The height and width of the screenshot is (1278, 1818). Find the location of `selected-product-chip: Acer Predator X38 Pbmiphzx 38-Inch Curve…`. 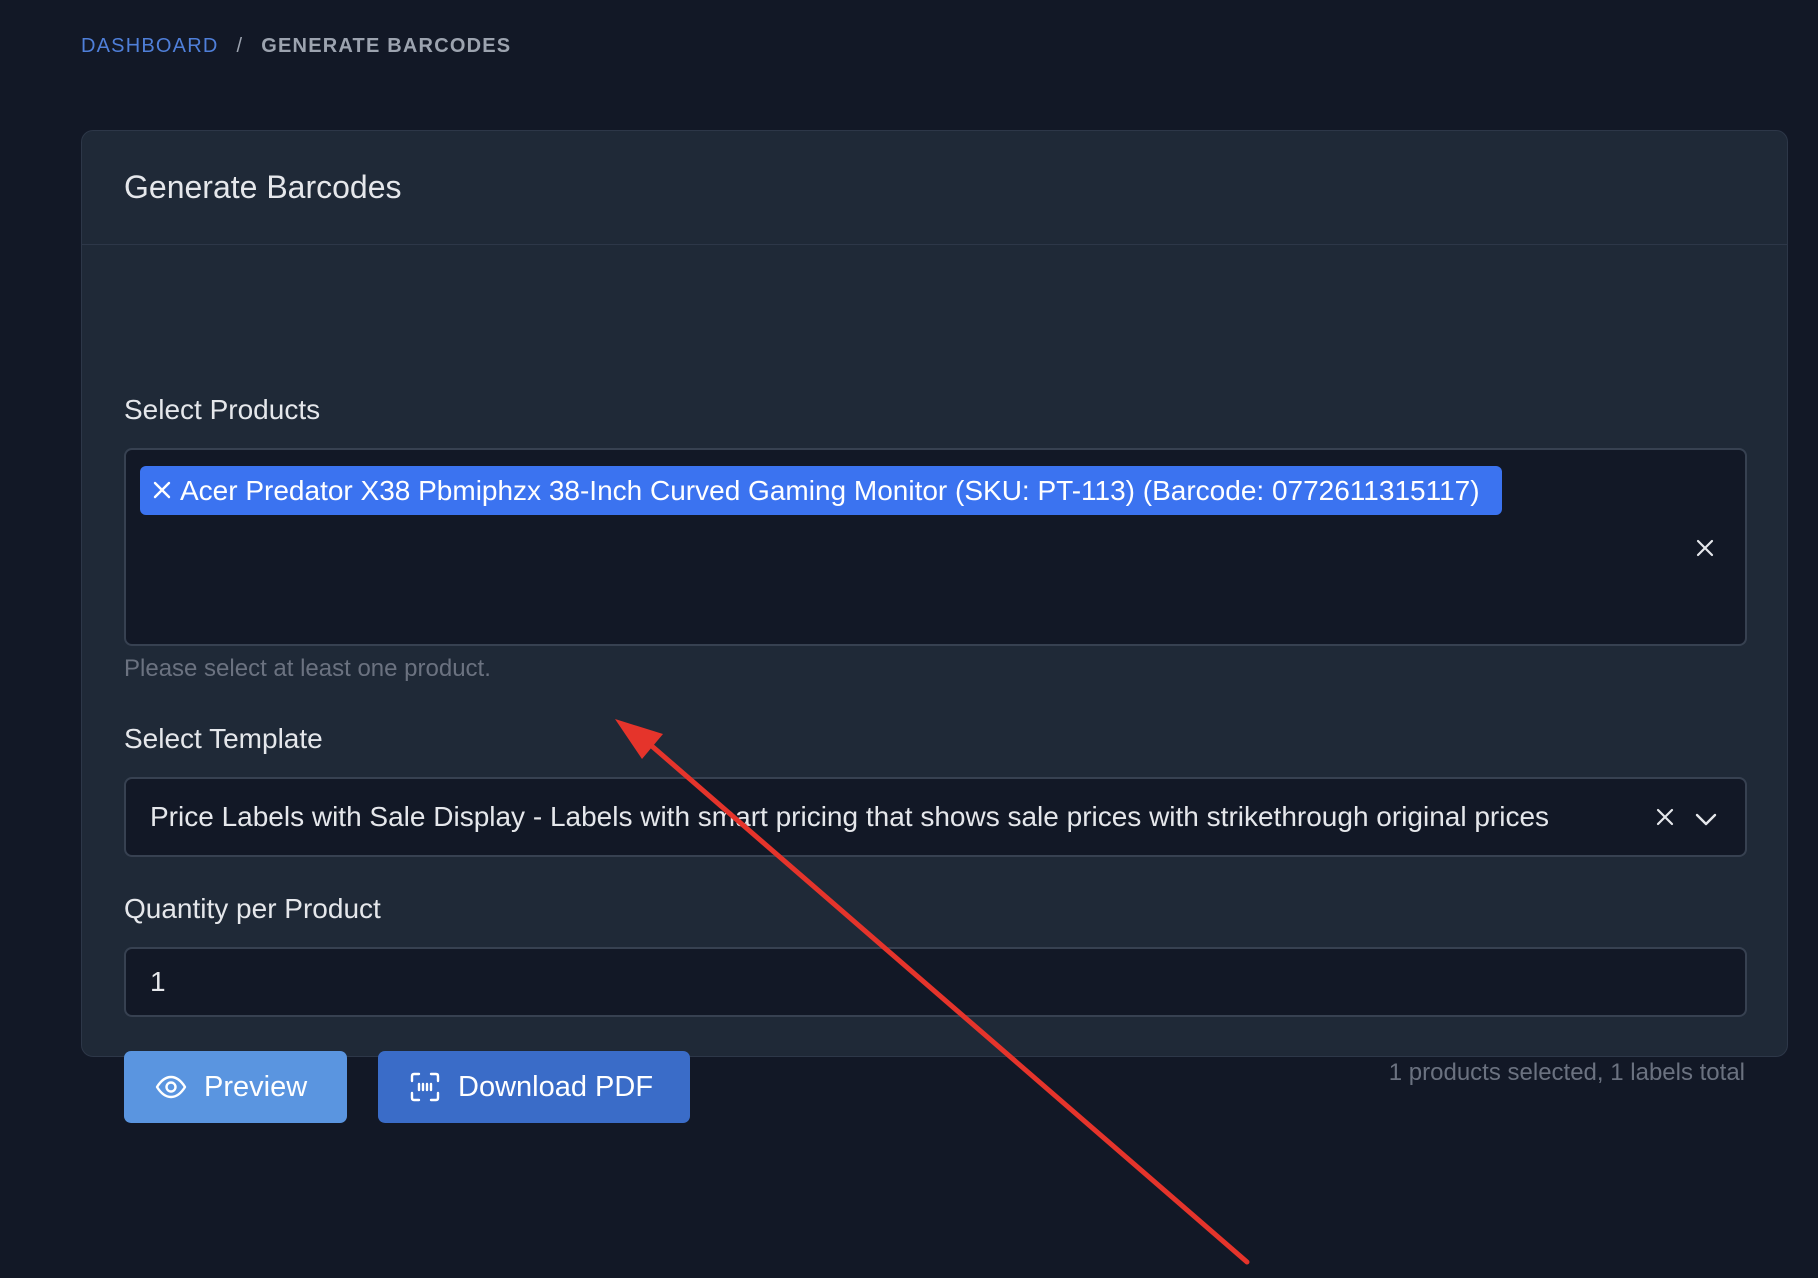

selected-product-chip: Acer Predator X38 Pbmiphzx 38-Inch Curve… is located at coordinates (821, 490).